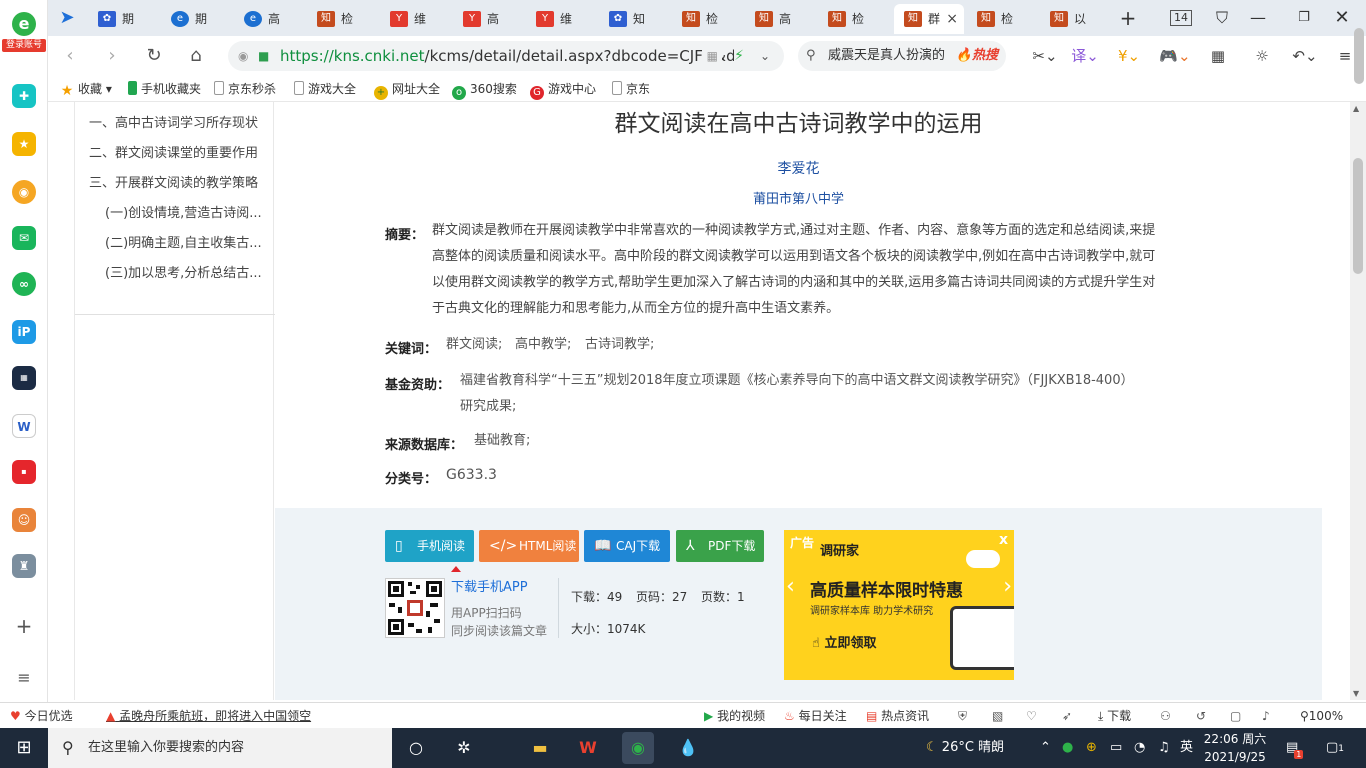  I want to click on undo-icon: ↶⌄, so click(1305, 56).